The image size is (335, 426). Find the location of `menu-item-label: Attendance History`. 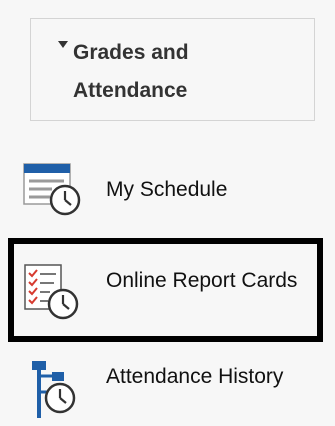

menu-item-label: Attendance History is located at coordinates (195, 376).